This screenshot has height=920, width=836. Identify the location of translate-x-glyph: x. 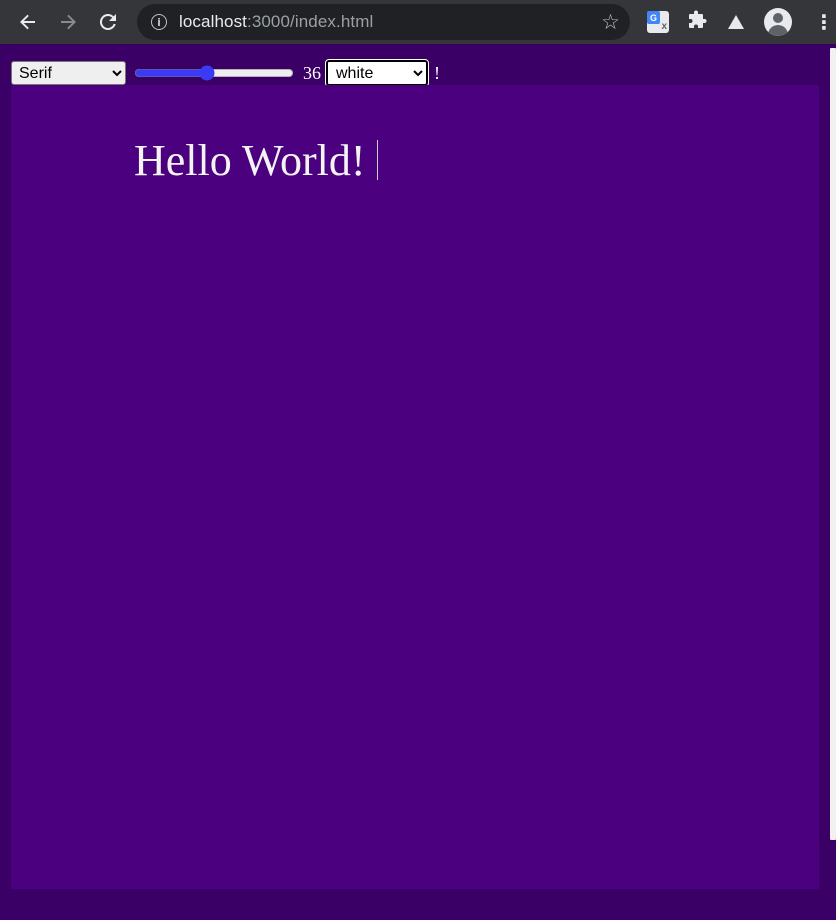
(664, 26).